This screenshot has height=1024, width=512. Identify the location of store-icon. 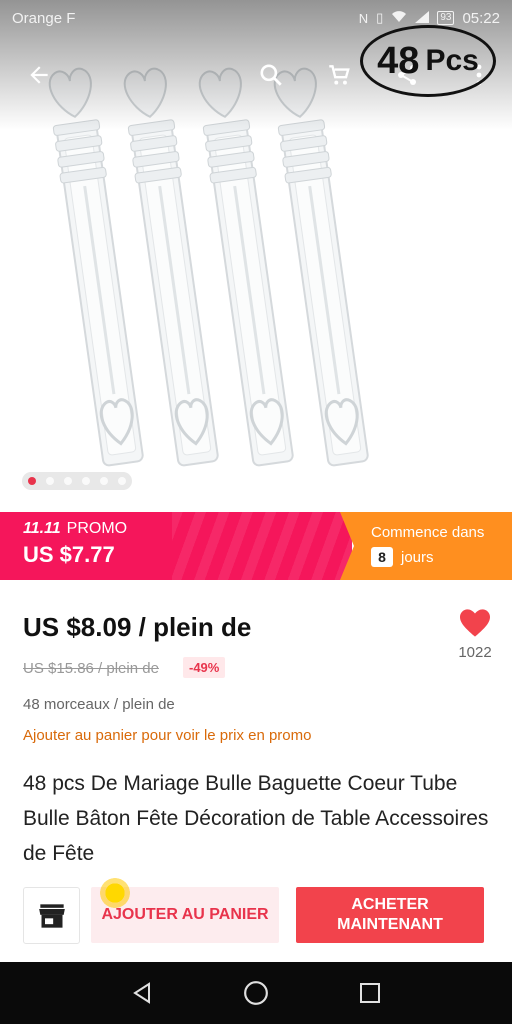
(51, 915).